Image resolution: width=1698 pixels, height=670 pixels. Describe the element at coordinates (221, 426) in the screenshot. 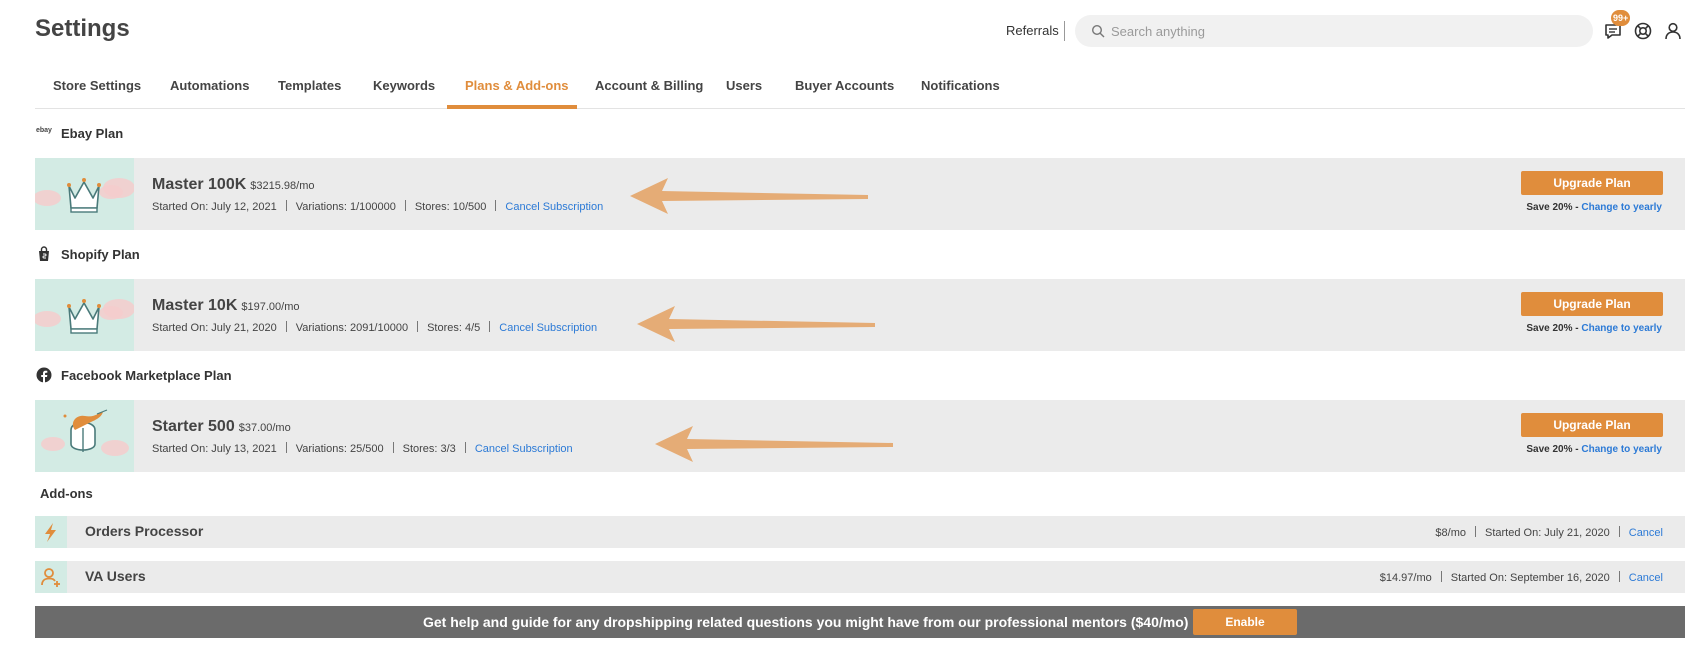

I see `plan-name: Starter 500 $37.00/mo` at that location.